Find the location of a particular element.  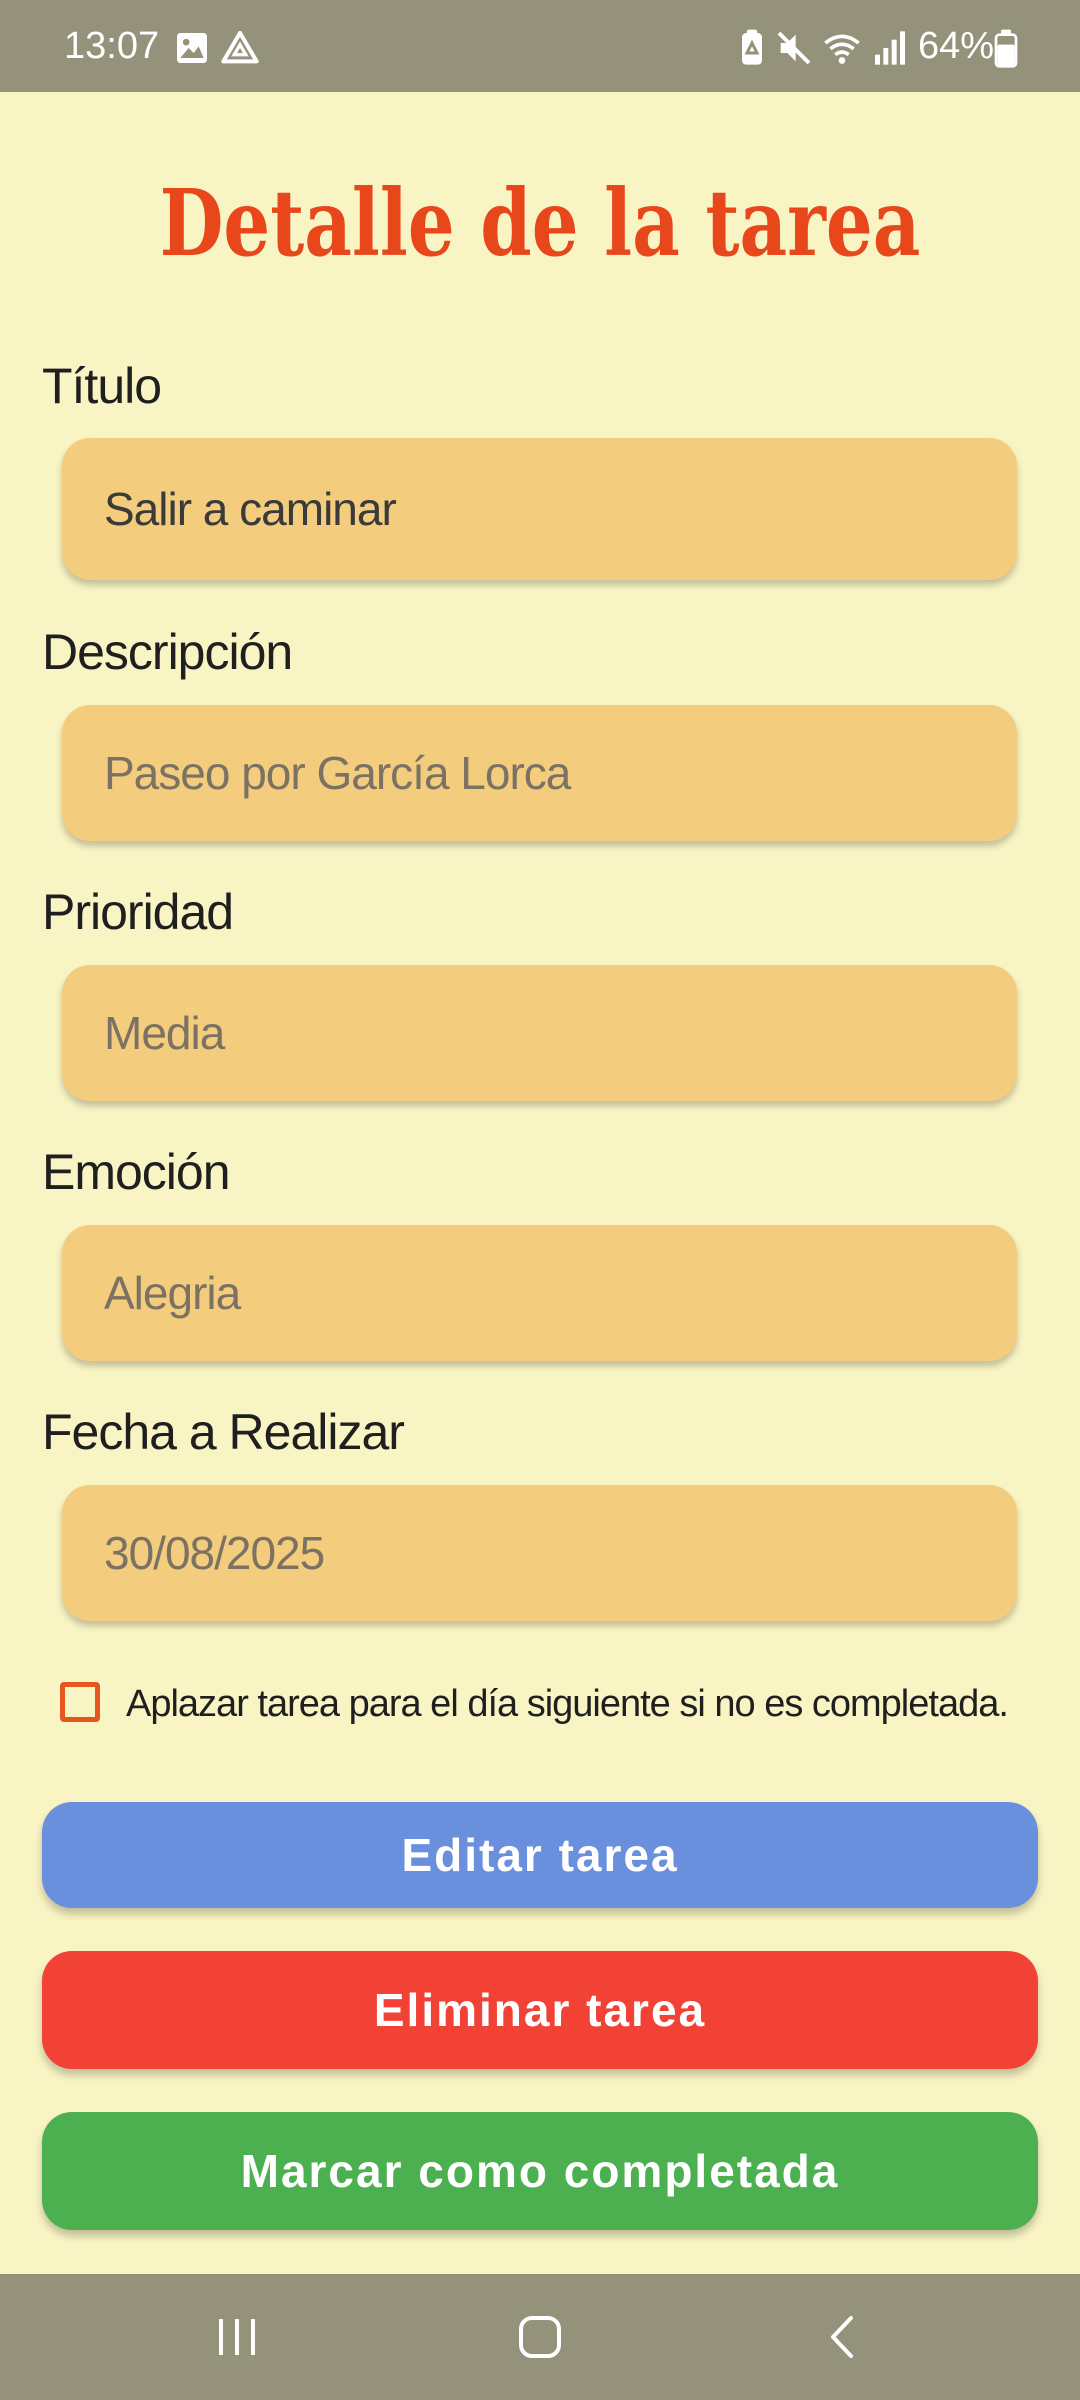

emocion-label: Emoción is located at coordinates (136, 1172).